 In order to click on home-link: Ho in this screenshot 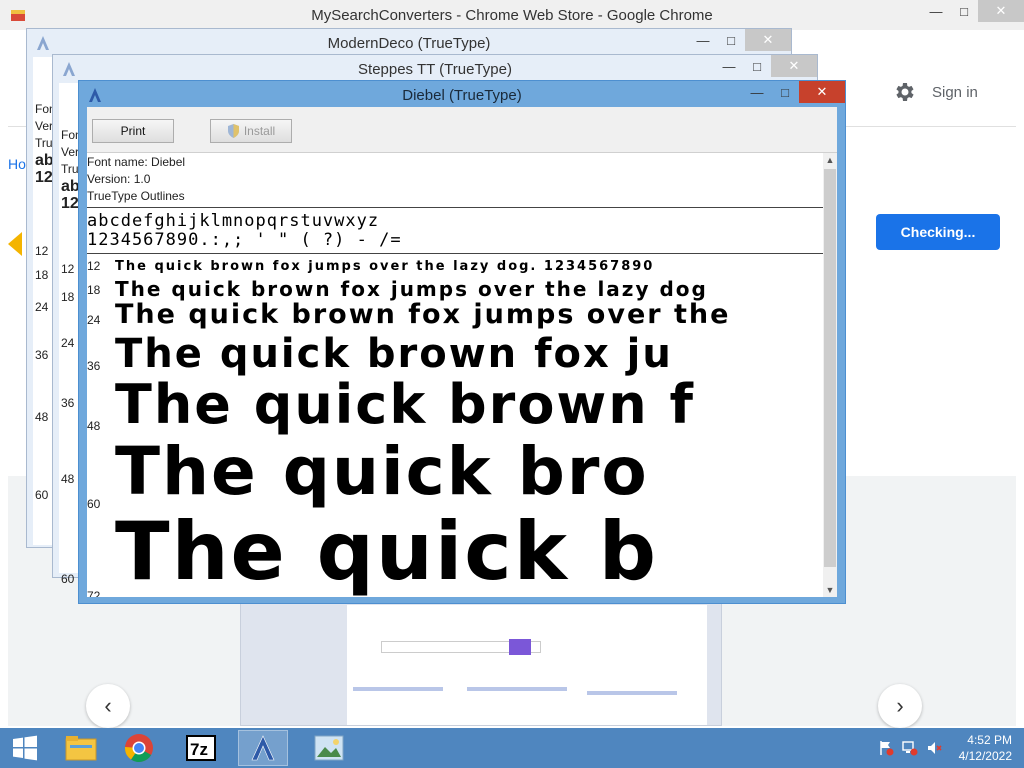, I will do `click(17, 164)`.